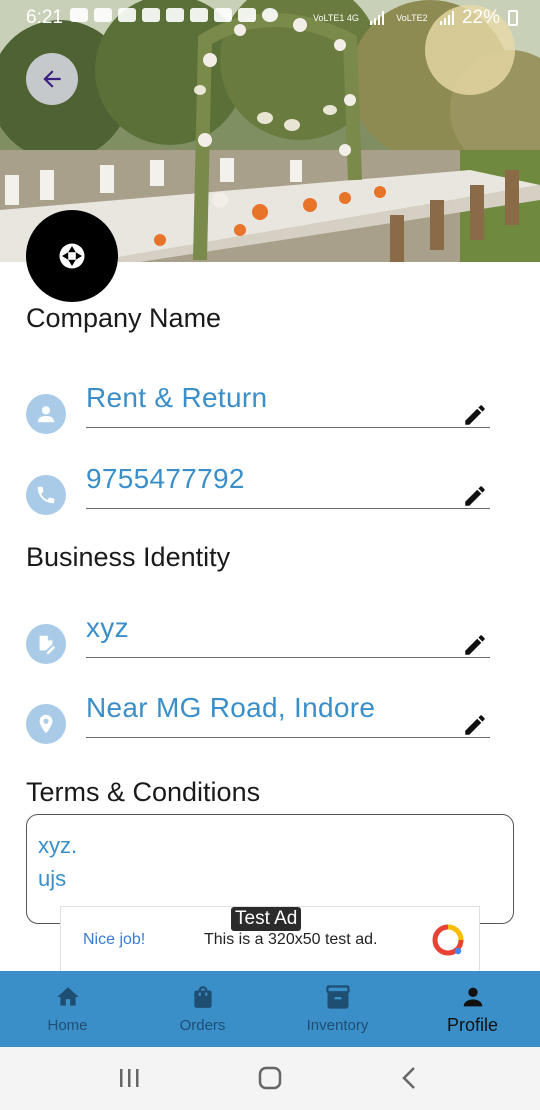 The width and height of the screenshot is (540, 1110). I want to click on nav-label-inventory: Inventory, so click(337, 1025).